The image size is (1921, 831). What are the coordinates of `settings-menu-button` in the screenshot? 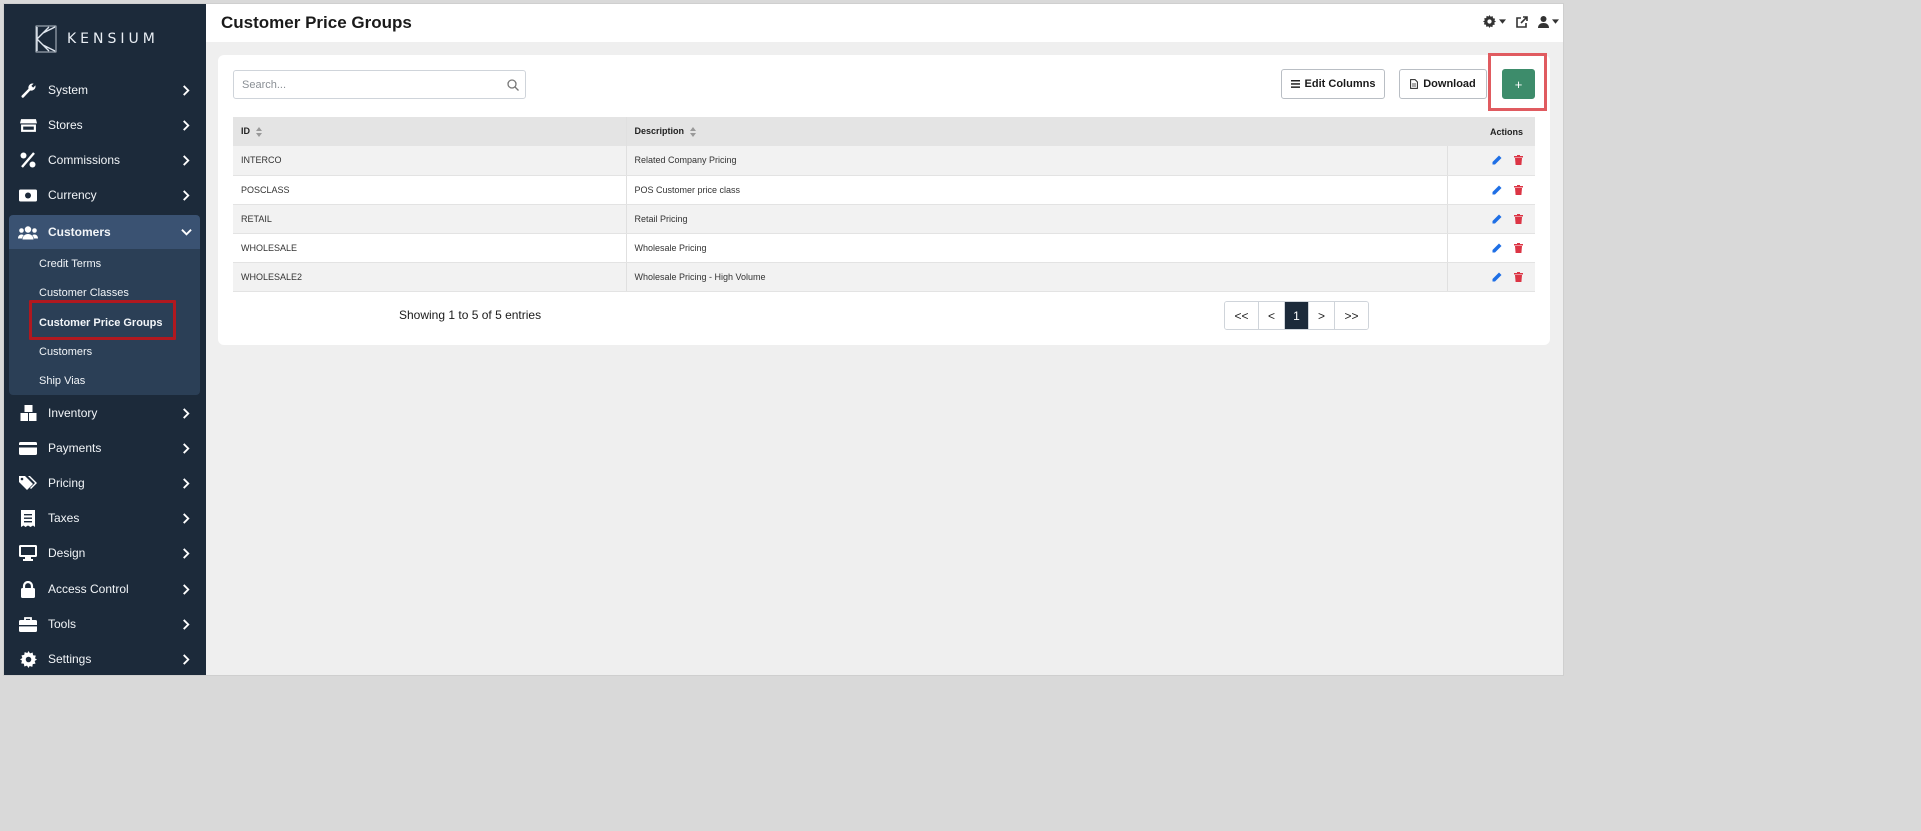 It's located at (1494, 21).